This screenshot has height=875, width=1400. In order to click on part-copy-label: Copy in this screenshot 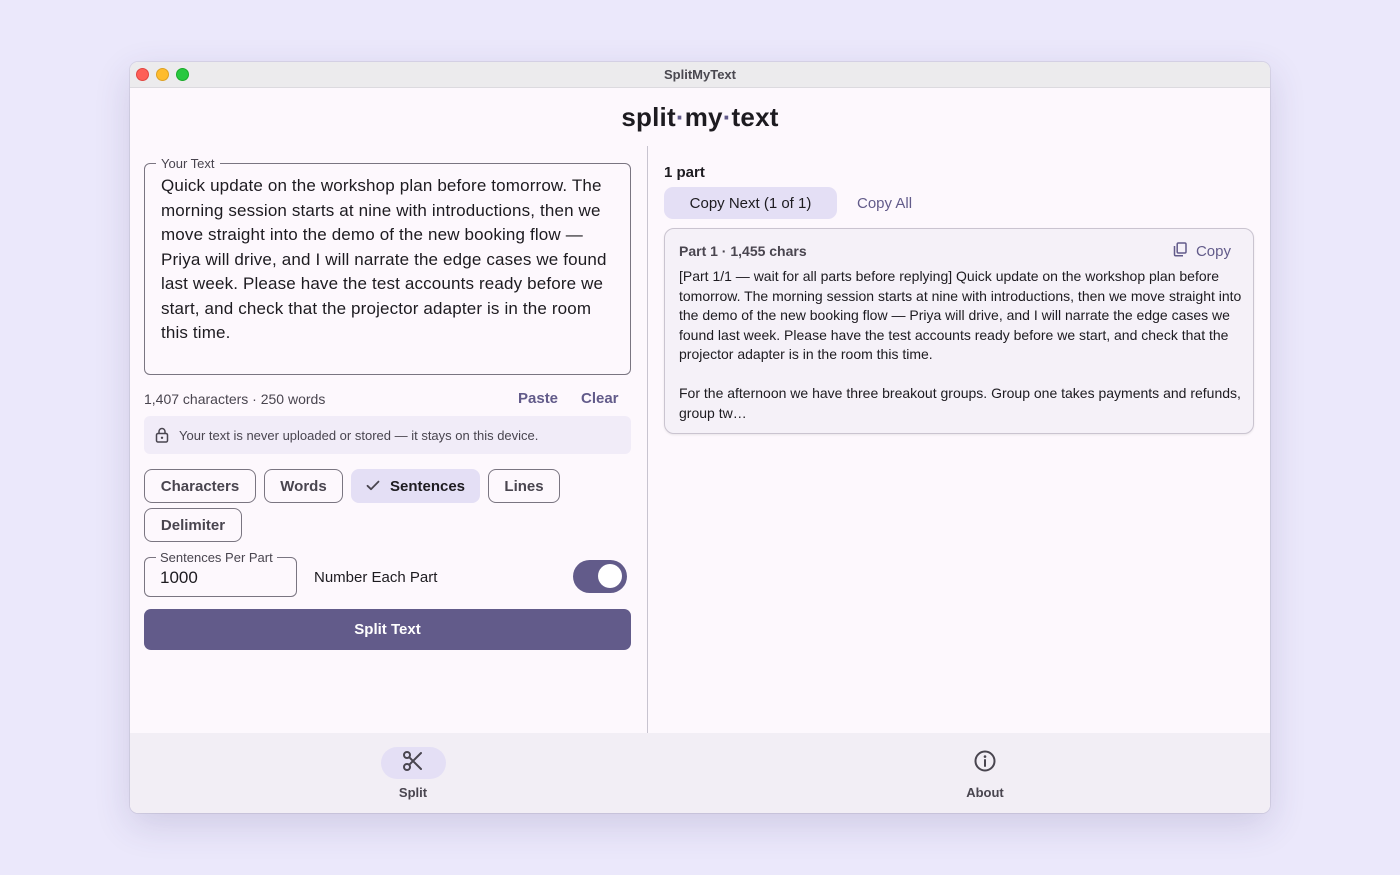, I will do `click(1213, 251)`.